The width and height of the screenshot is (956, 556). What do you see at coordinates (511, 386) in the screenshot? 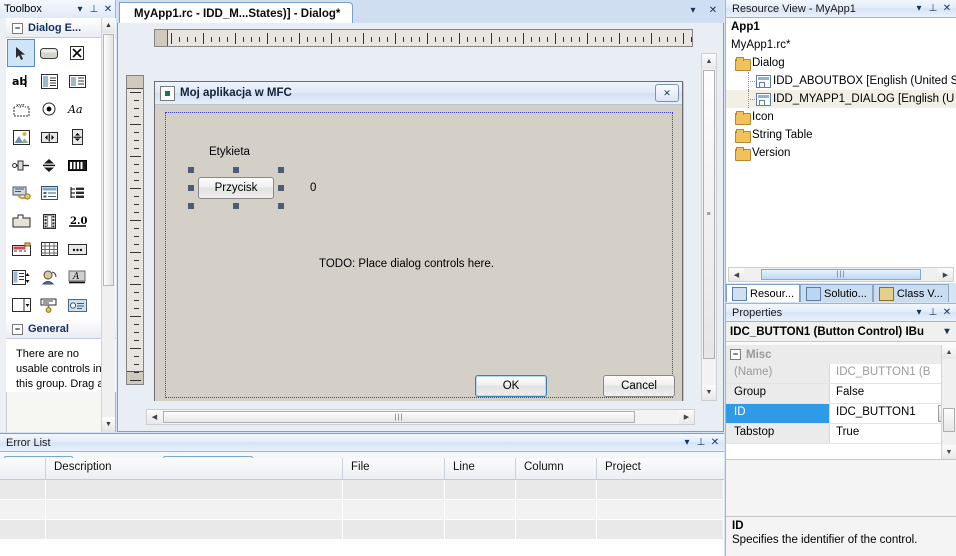
I see `ok-button: OK` at bounding box center [511, 386].